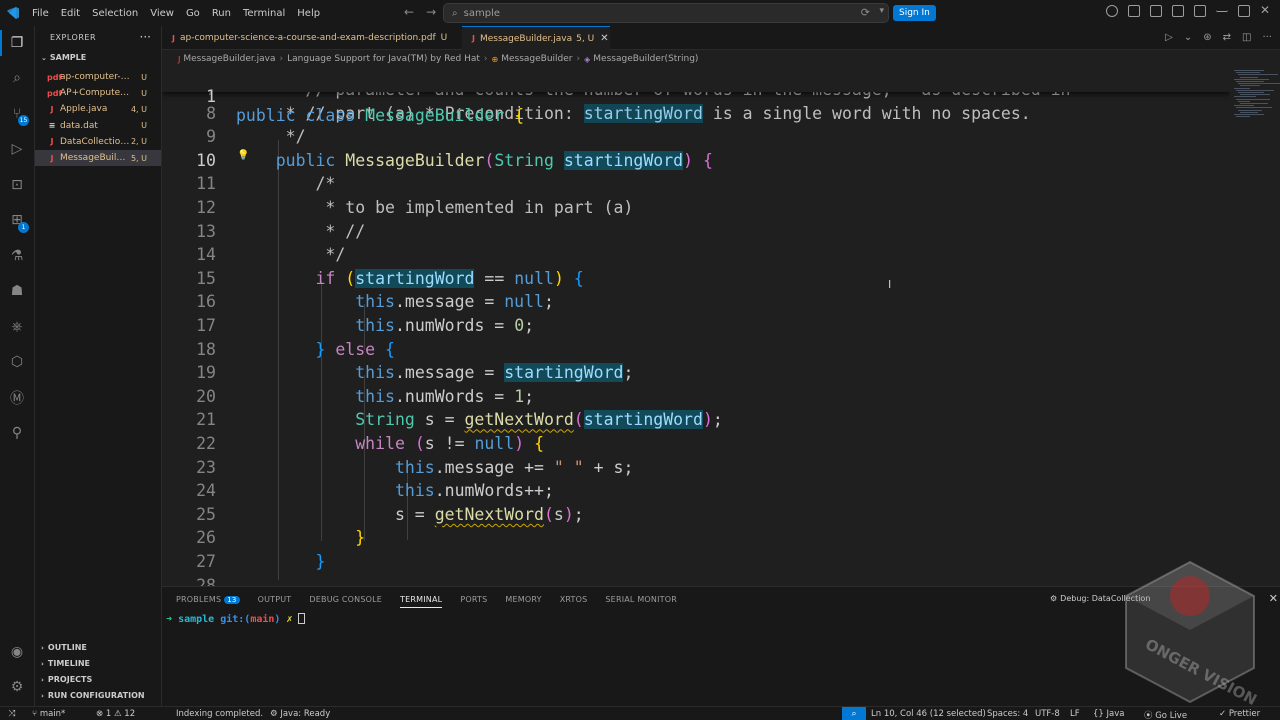  What do you see at coordinates (98, 126) in the screenshot?
I see `file-item: ≡ data.dat U` at bounding box center [98, 126].